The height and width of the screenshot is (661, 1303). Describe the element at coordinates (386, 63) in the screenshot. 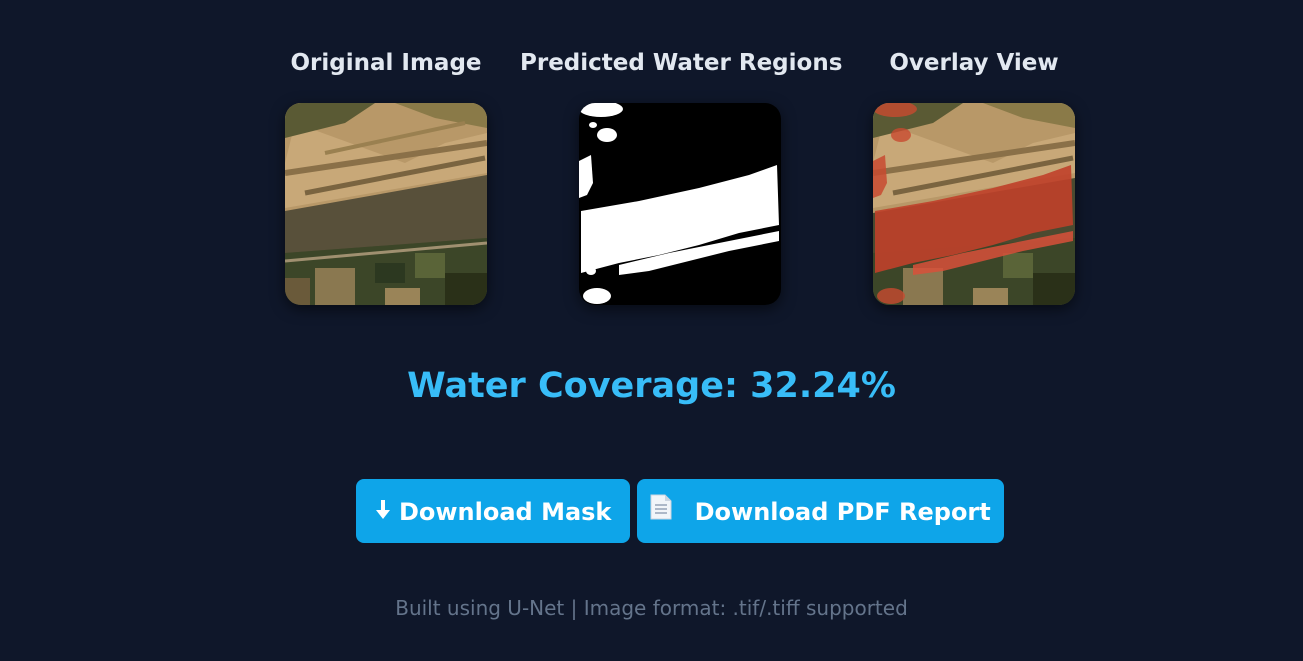

I see `original-image-title: Original Image` at that location.